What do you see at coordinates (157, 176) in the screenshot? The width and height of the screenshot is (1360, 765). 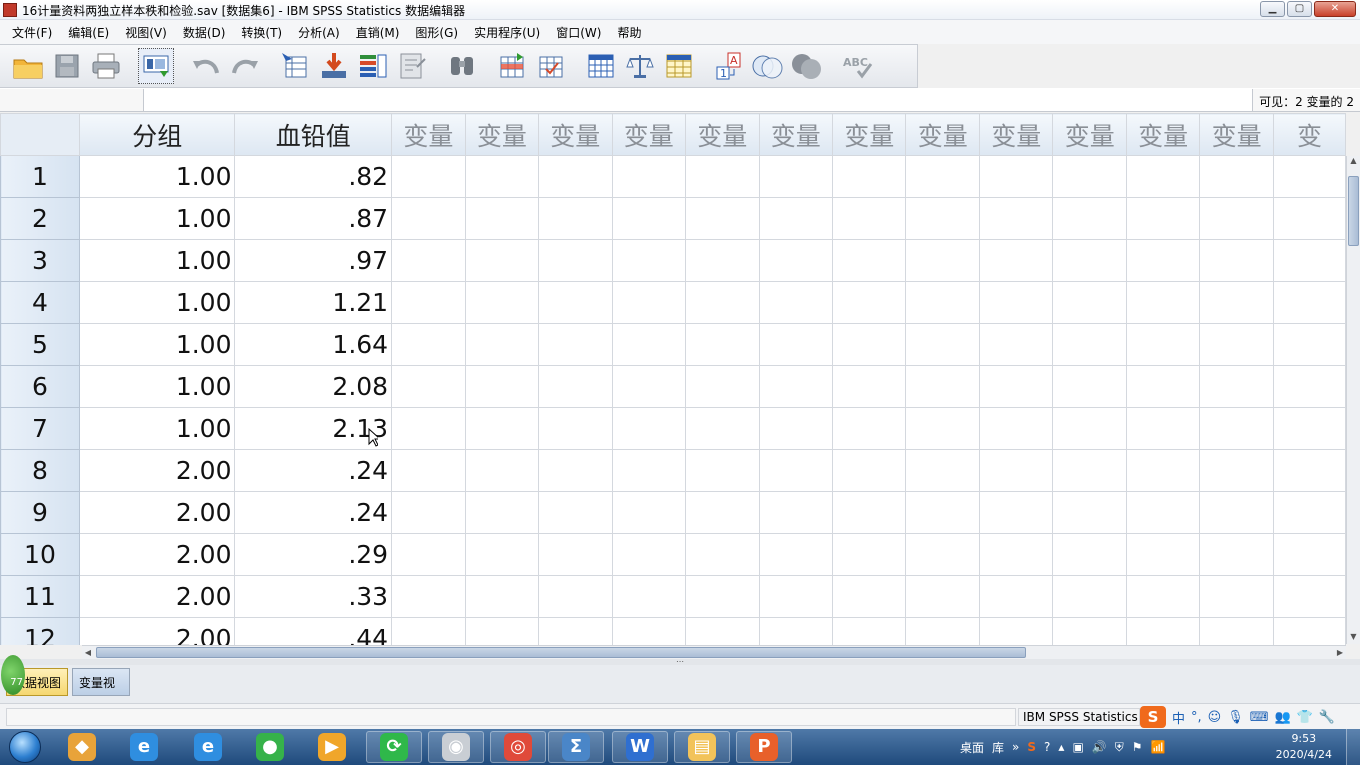 I see `cell-group: 1.00` at bounding box center [157, 176].